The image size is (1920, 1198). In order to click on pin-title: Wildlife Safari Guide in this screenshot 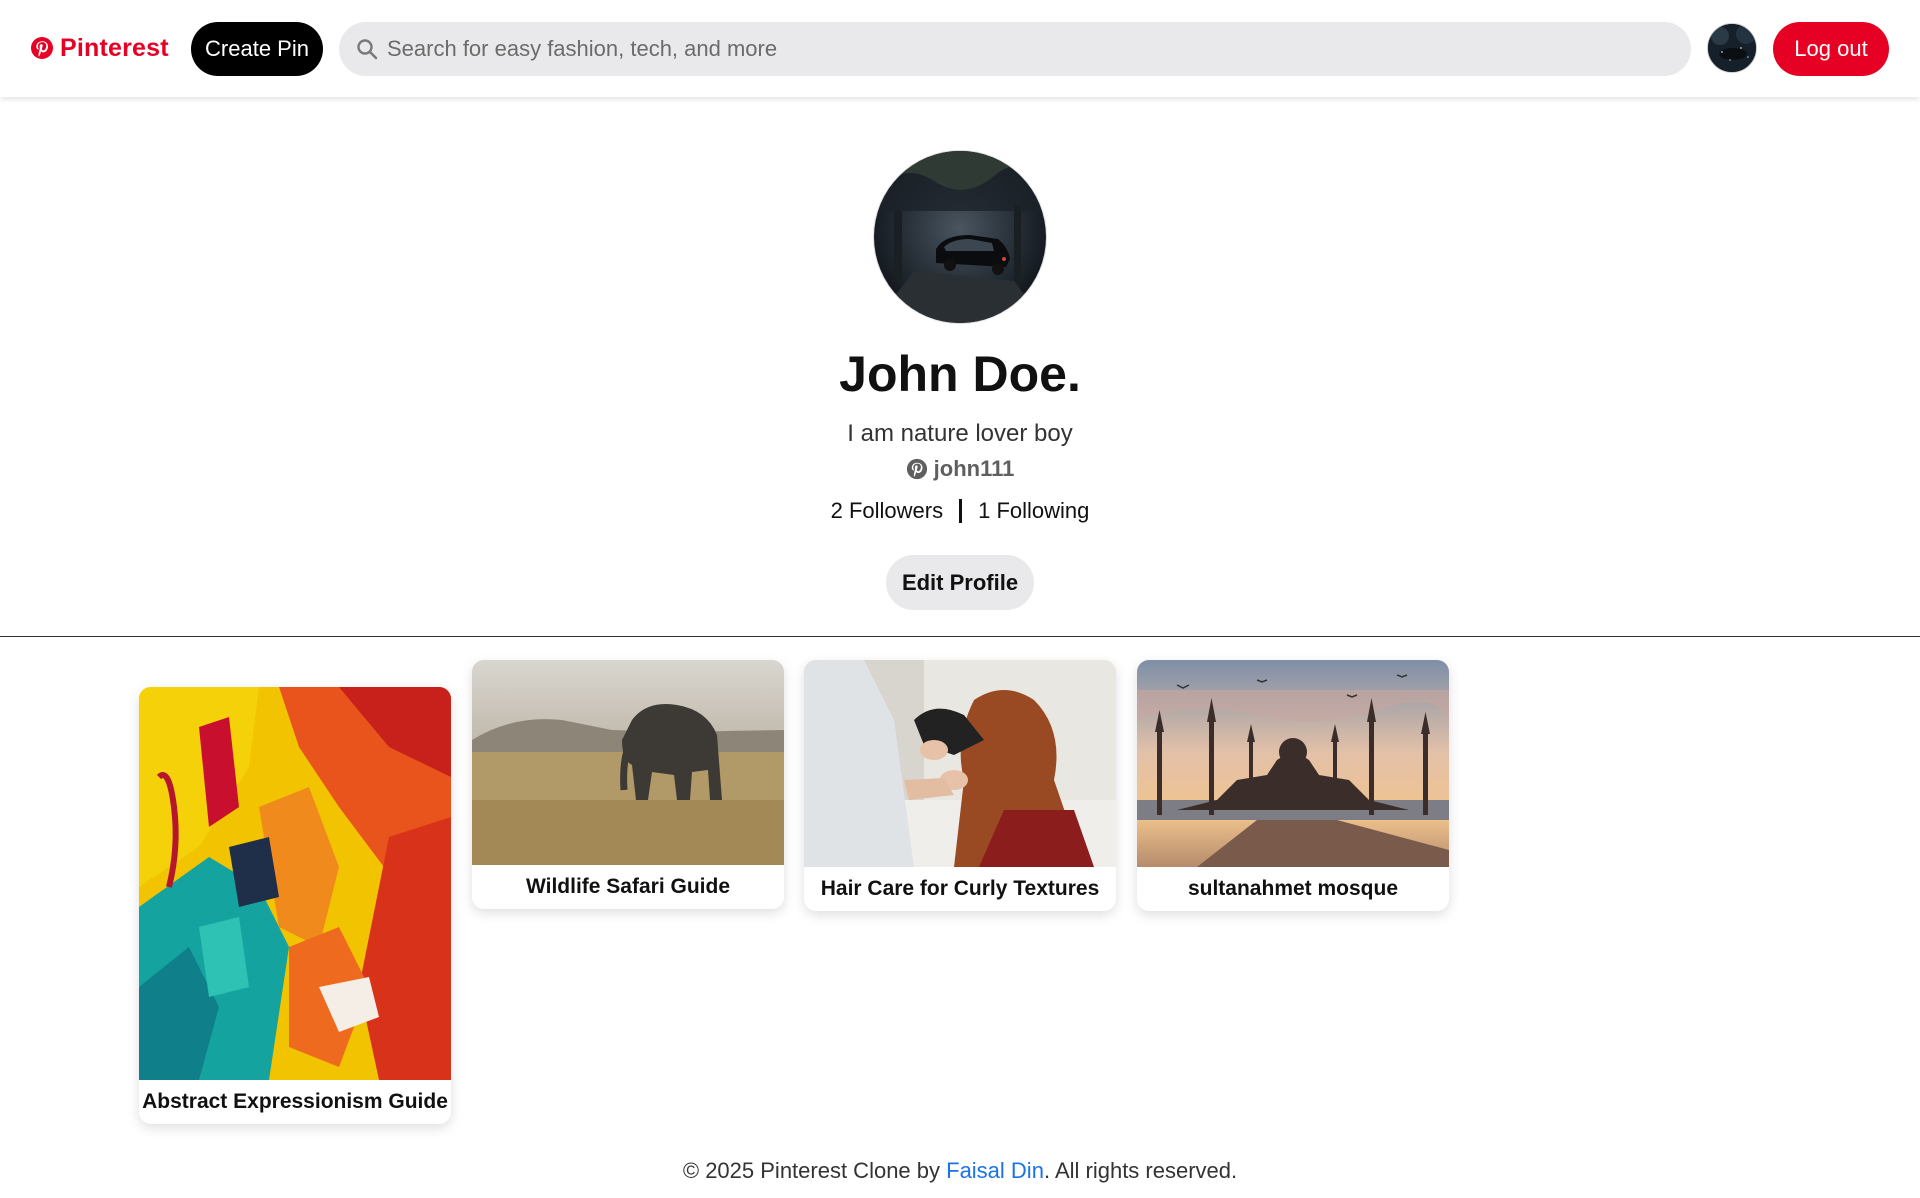, I will do `click(627, 886)`.